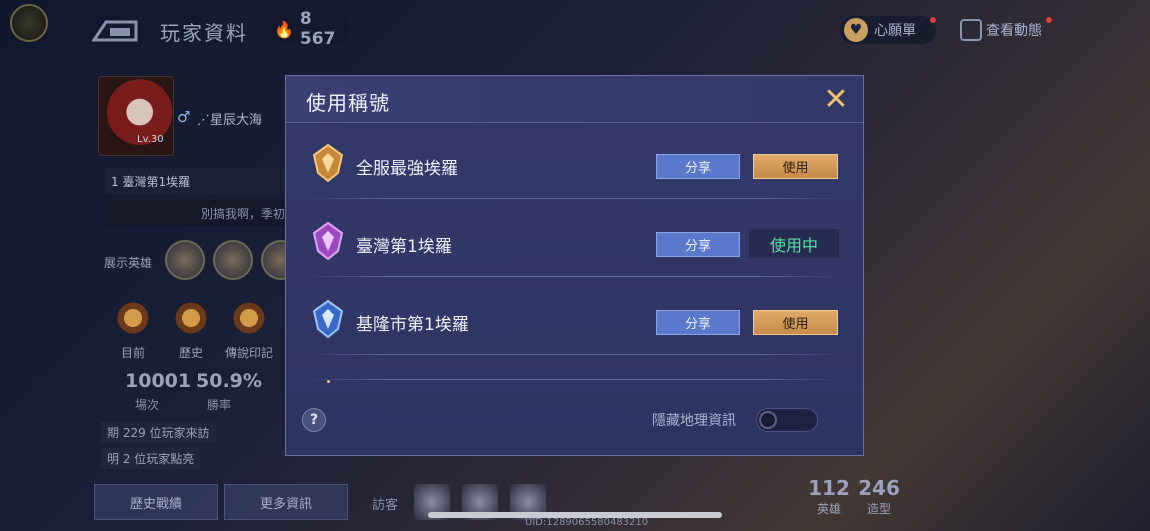 The width and height of the screenshot is (1150, 531). What do you see at coordinates (574, 317) in the screenshot?
I see `title-row: 基隆市第1埃羅 分享 使用` at bounding box center [574, 317].